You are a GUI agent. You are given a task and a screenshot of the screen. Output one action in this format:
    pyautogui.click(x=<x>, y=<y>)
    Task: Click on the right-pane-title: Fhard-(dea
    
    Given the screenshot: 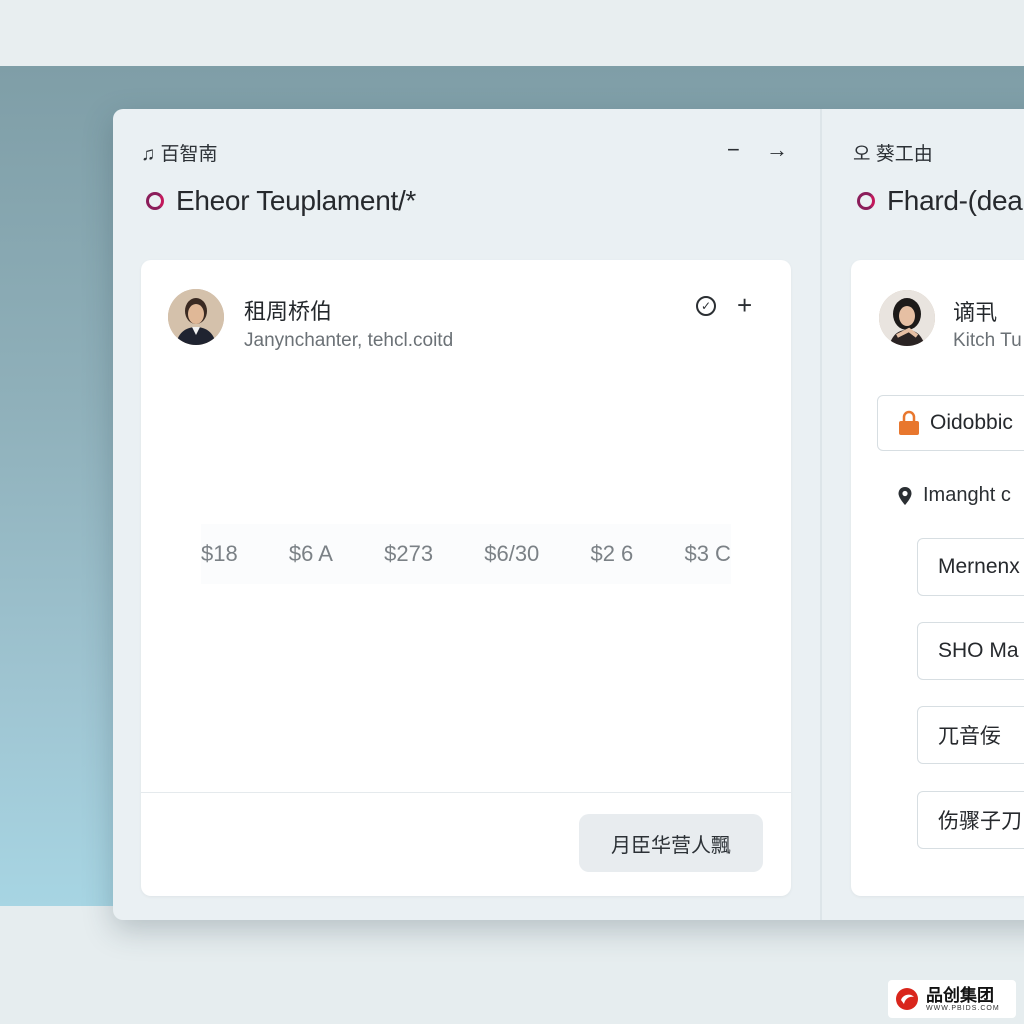 What is the action you would take?
    pyautogui.click(x=940, y=201)
    